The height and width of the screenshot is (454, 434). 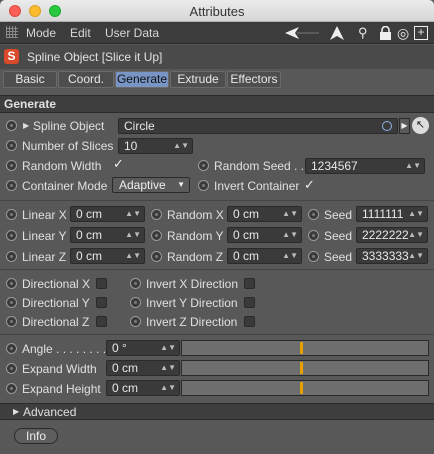 I want to click on random-z-value: 0 cm, so click(x=246, y=256).